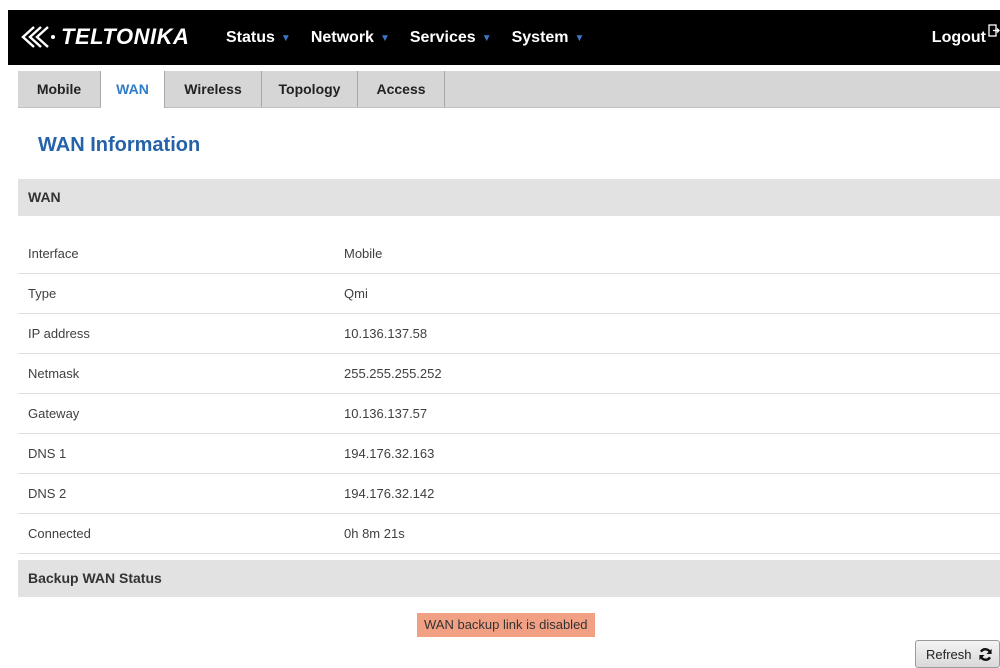 The width and height of the screenshot is (1000, 668). Describe the element at coordinates (389, 453) in the screenshot. I see `row-value: 194.176.32.163` at that location.